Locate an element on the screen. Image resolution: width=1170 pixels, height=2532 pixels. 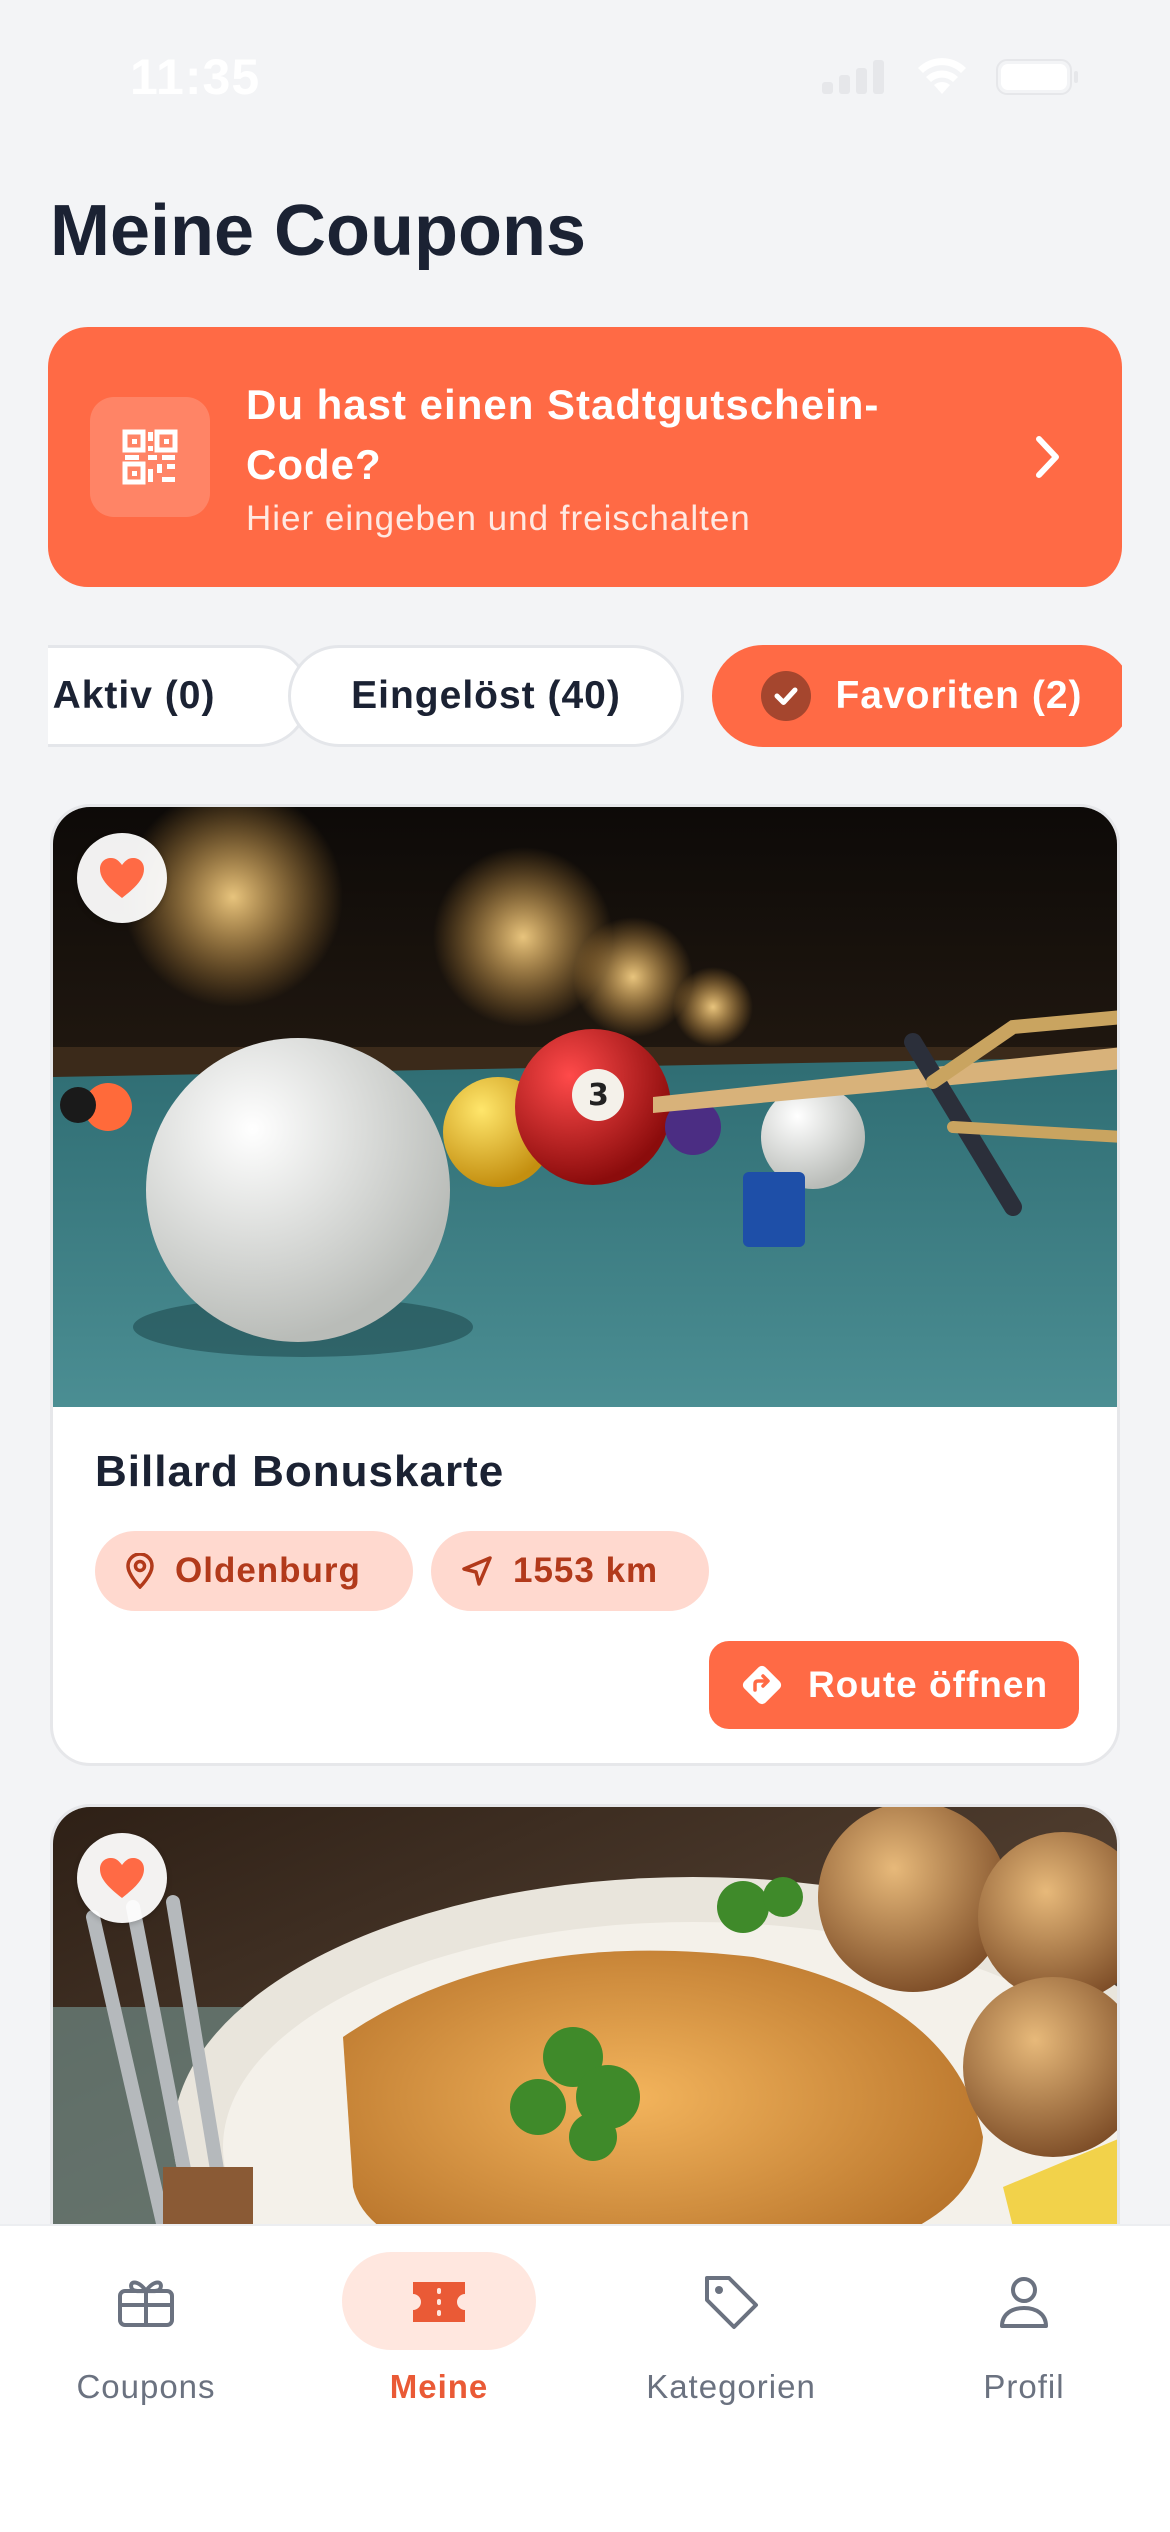
user-icon is located at coordinates (1024, 2302).